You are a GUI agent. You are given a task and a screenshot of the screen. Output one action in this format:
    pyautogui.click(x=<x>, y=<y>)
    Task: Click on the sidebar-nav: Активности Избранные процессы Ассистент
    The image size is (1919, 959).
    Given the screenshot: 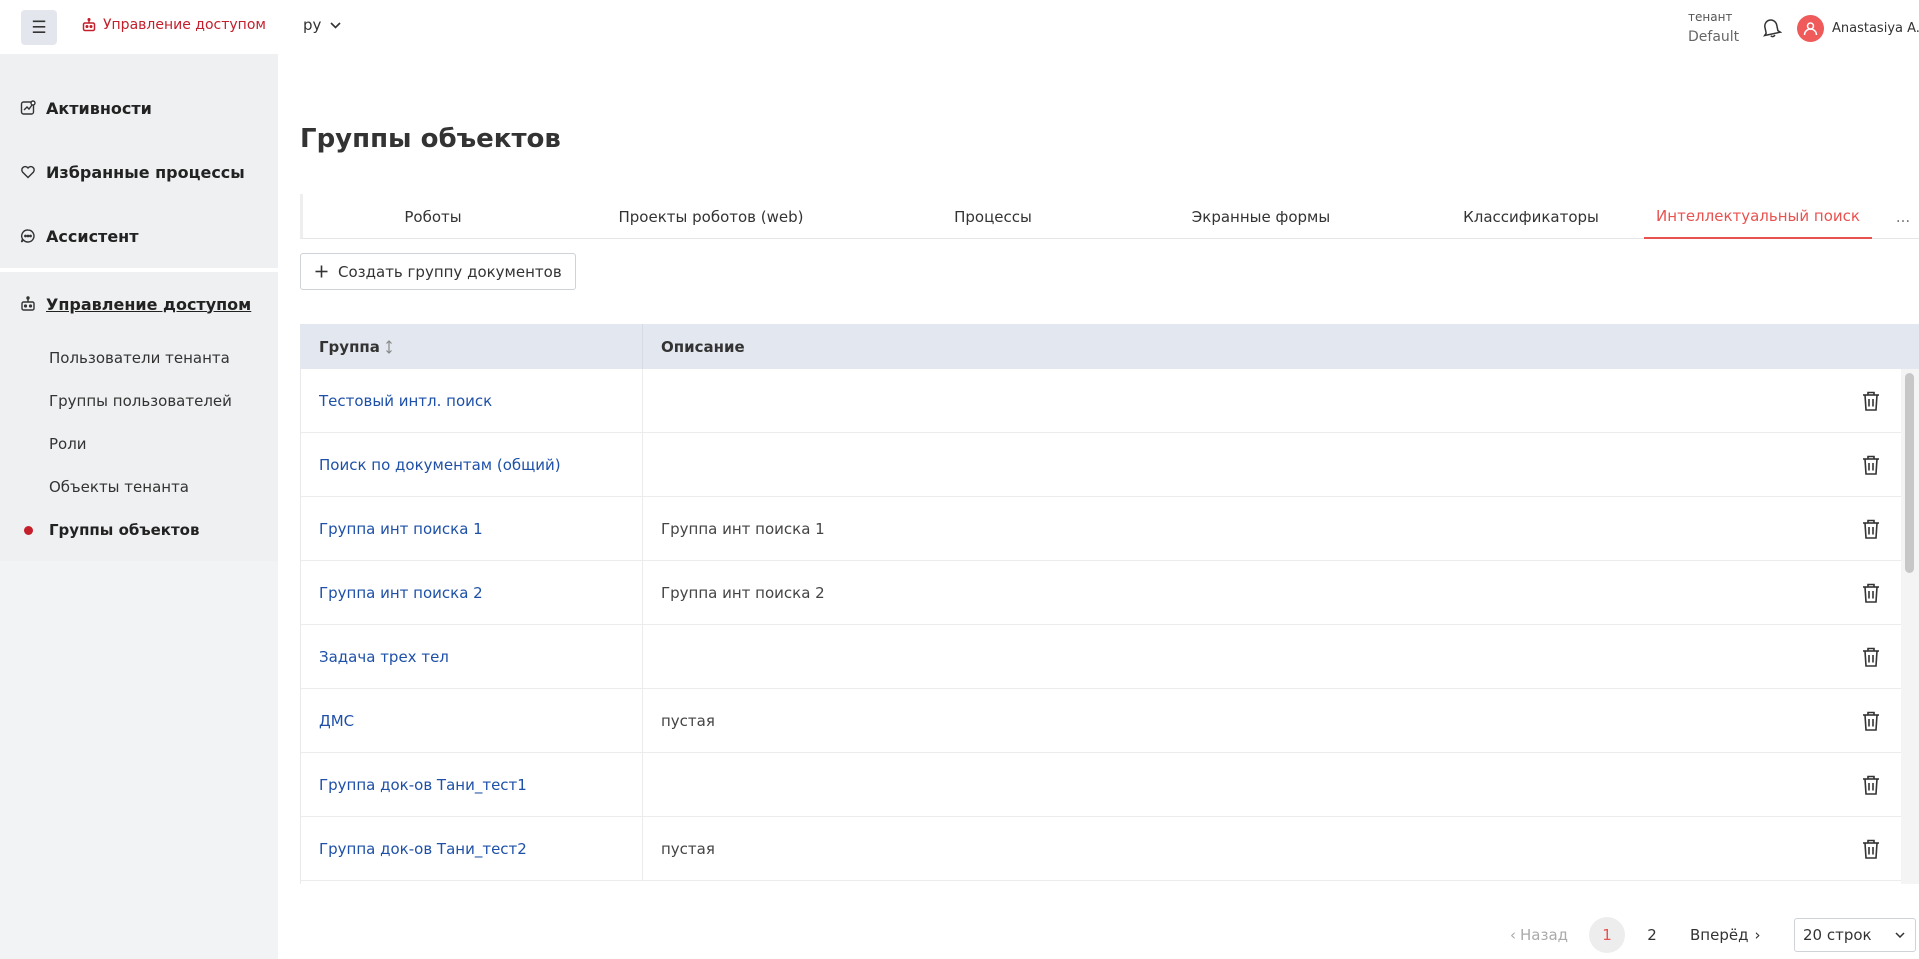 What is the action you would take?
    pyautogui.click(x=139, y=172)
    